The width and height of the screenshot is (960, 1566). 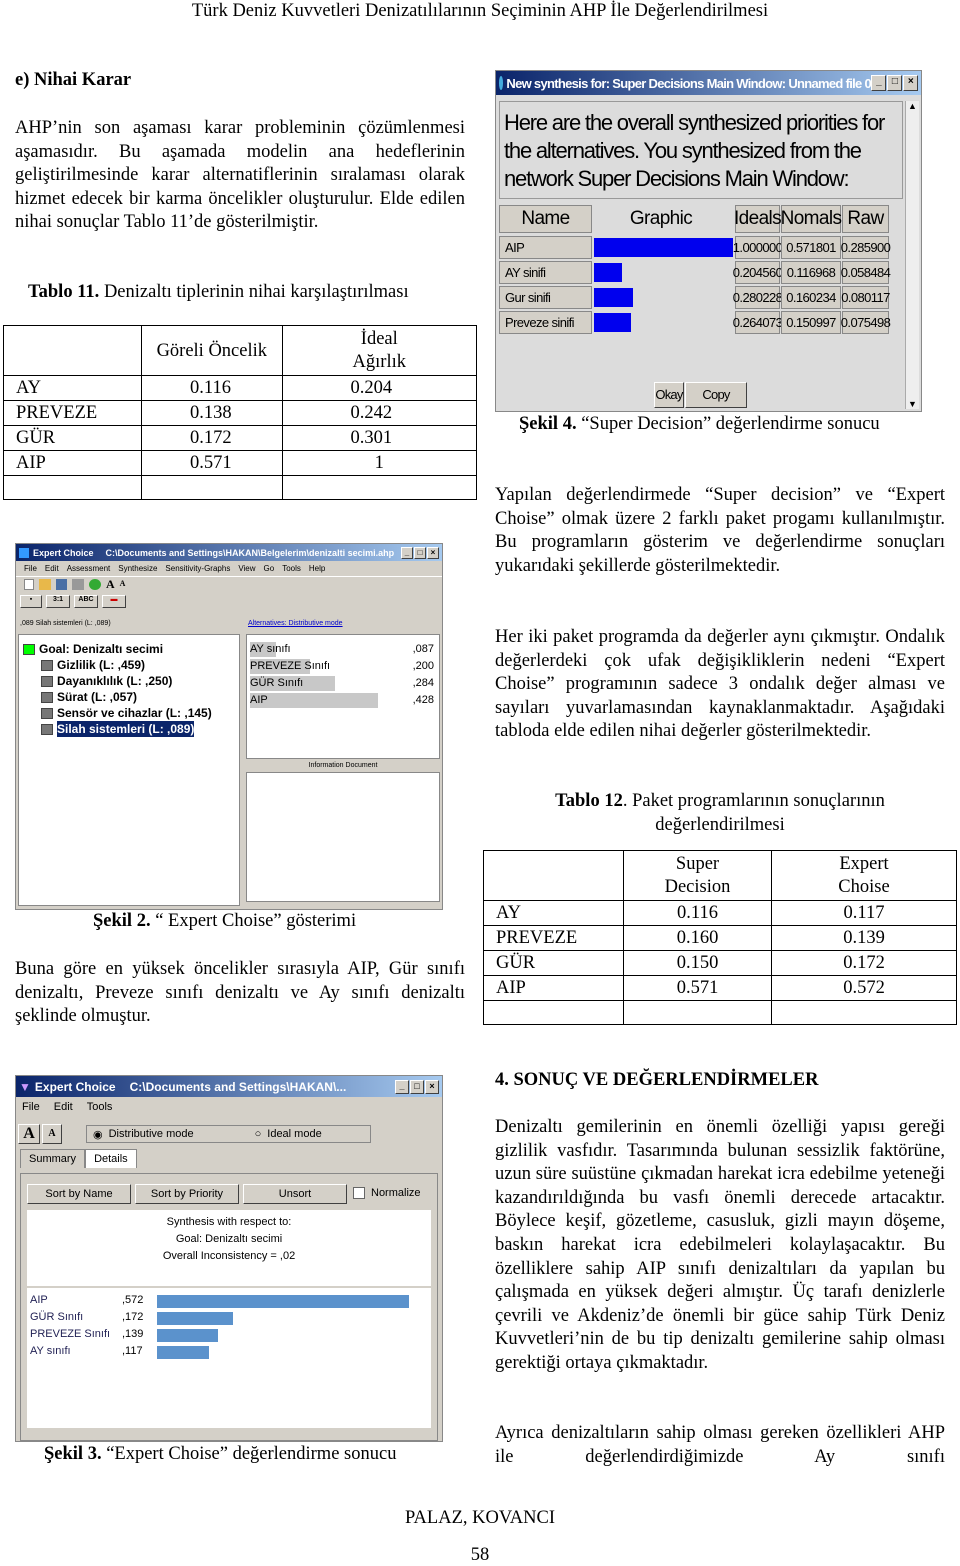 What do you see at coordinates (212, 350) in the screenshot?
I see `header-cell: Göreli Öncelik` at bounding box center [212, 350].